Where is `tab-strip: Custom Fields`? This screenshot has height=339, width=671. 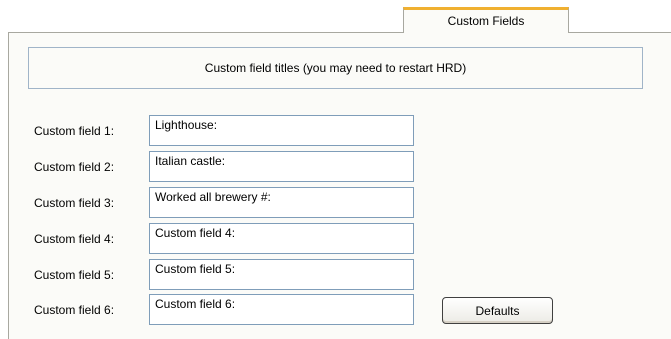 tab-strip: Custom Fields is located at coordinates (335, 16).